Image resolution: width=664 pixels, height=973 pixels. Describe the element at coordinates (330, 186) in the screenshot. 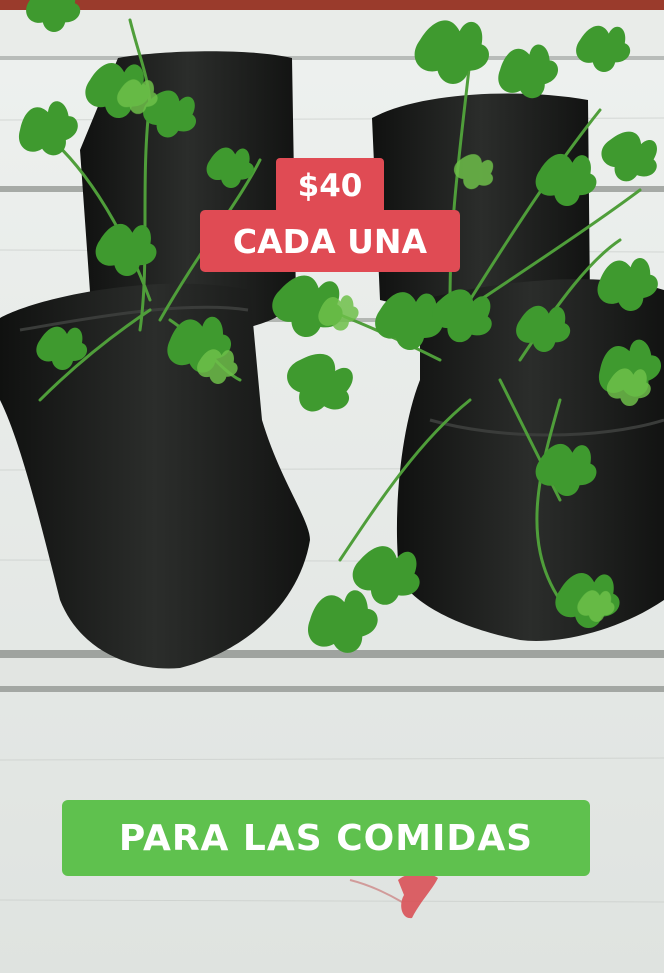

I see `price-amount: $40` at that location.